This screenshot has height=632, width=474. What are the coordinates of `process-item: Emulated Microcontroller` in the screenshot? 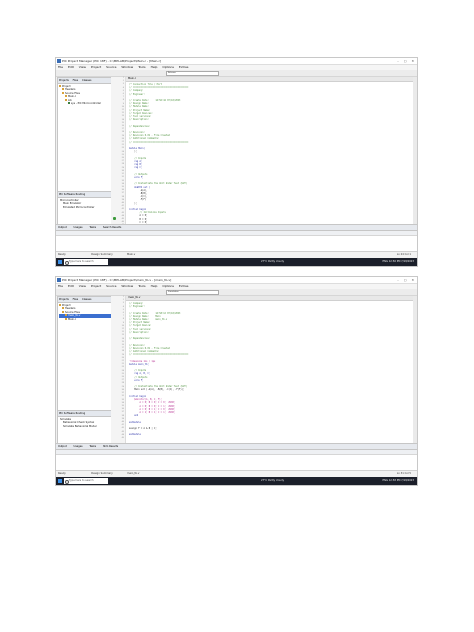 It's located at (85, 207).